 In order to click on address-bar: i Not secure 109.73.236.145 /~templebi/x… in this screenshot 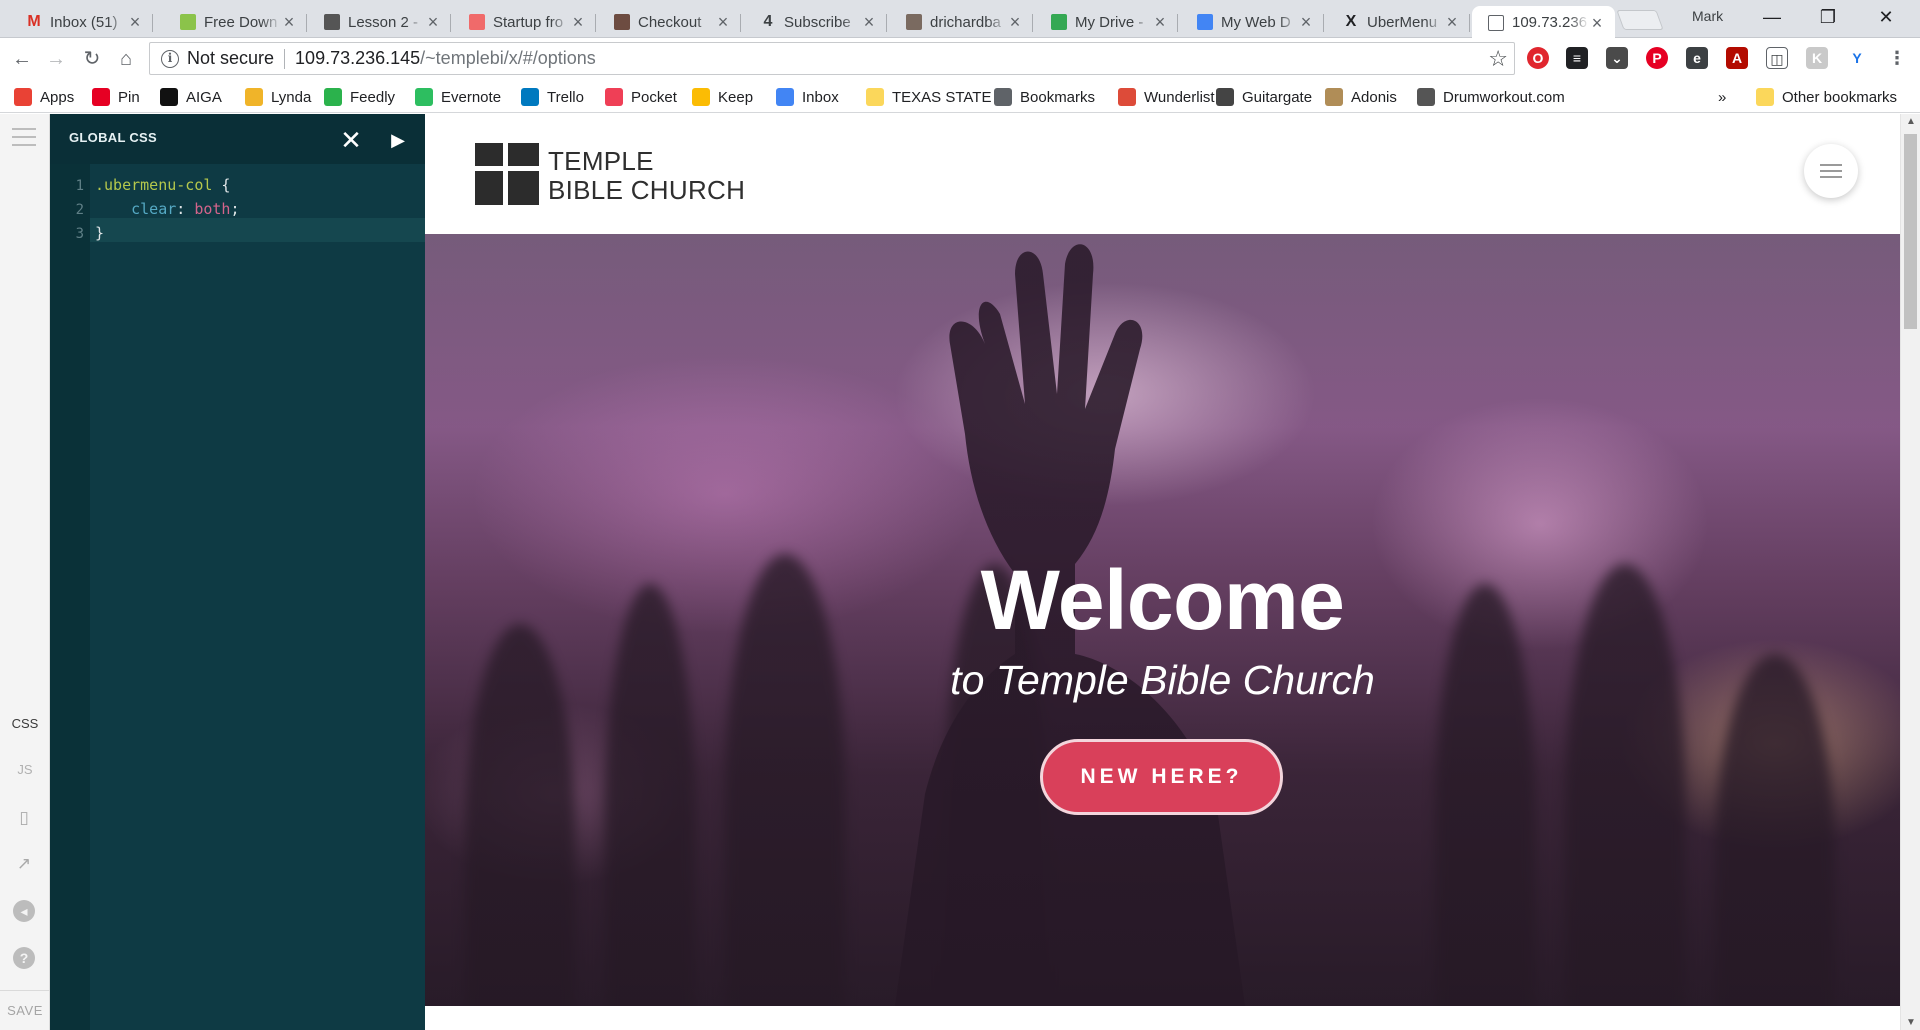, I will do `click(832, 58)`.